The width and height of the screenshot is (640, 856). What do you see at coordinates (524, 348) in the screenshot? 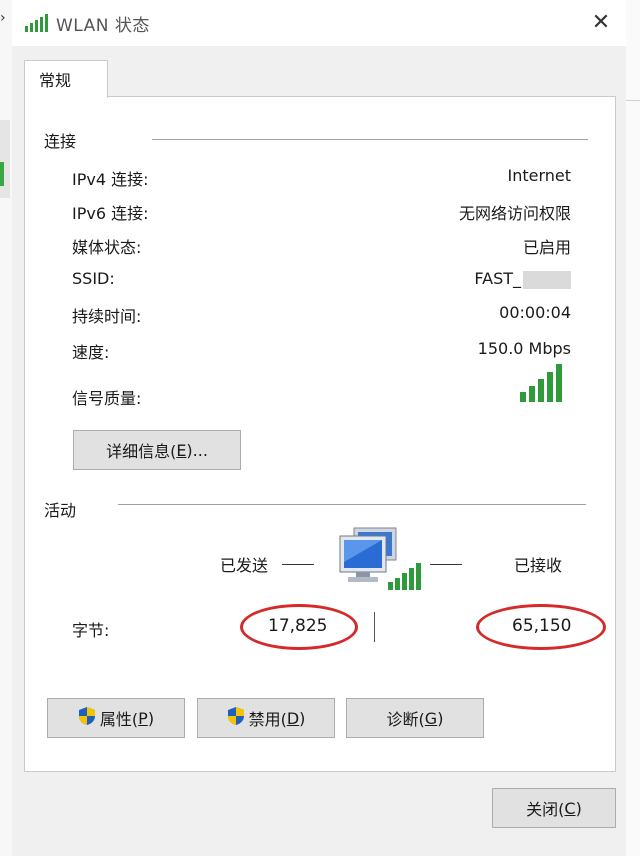
I see `speed-value: 150.0 Mbps` at bounding box center [524, 348].